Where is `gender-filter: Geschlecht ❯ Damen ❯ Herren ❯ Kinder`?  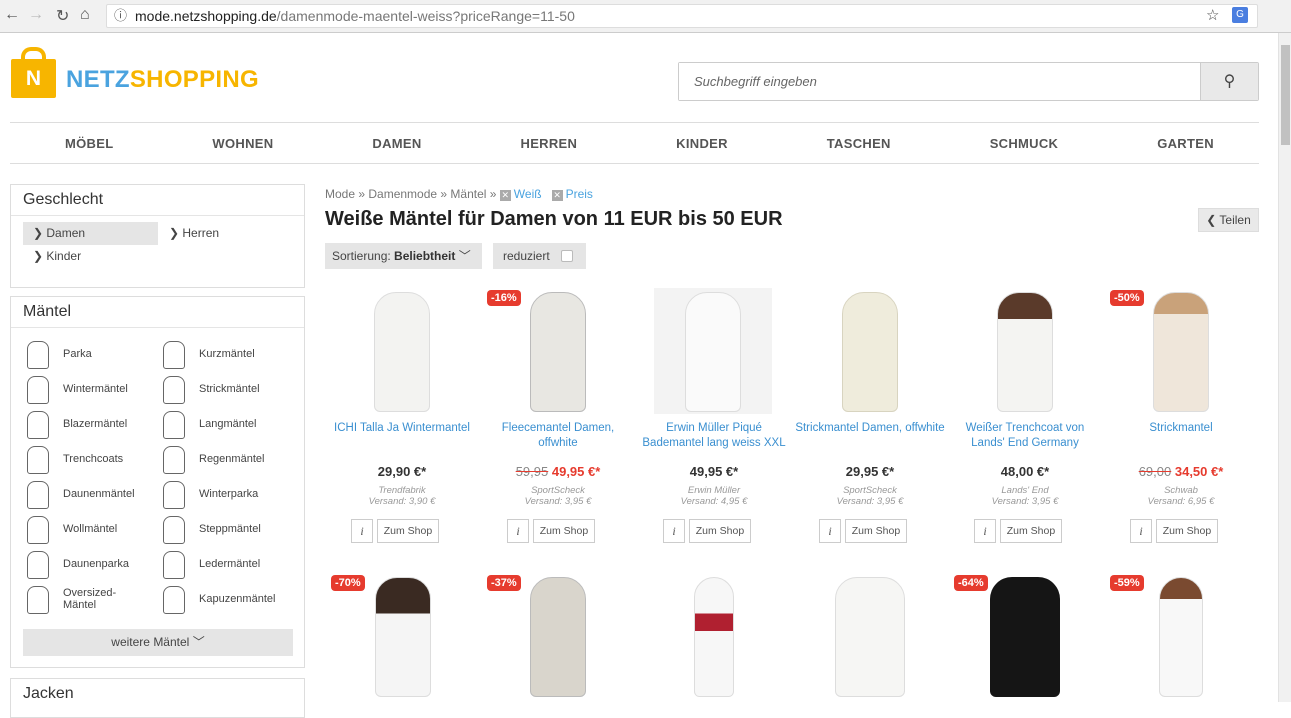 gender-filter: Geschlecht ❯ Damen ❯ Herren ❯ Kinder is located at coordinates (157, 236).